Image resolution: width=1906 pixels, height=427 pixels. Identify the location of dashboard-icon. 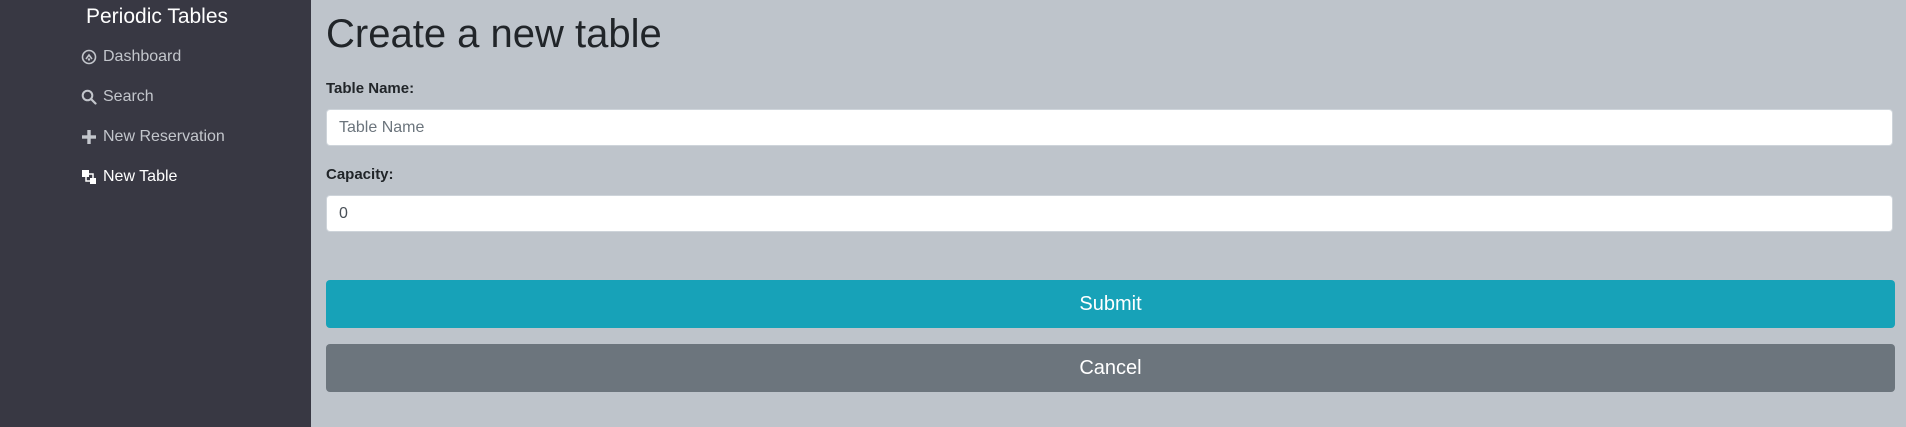
(89, 57).